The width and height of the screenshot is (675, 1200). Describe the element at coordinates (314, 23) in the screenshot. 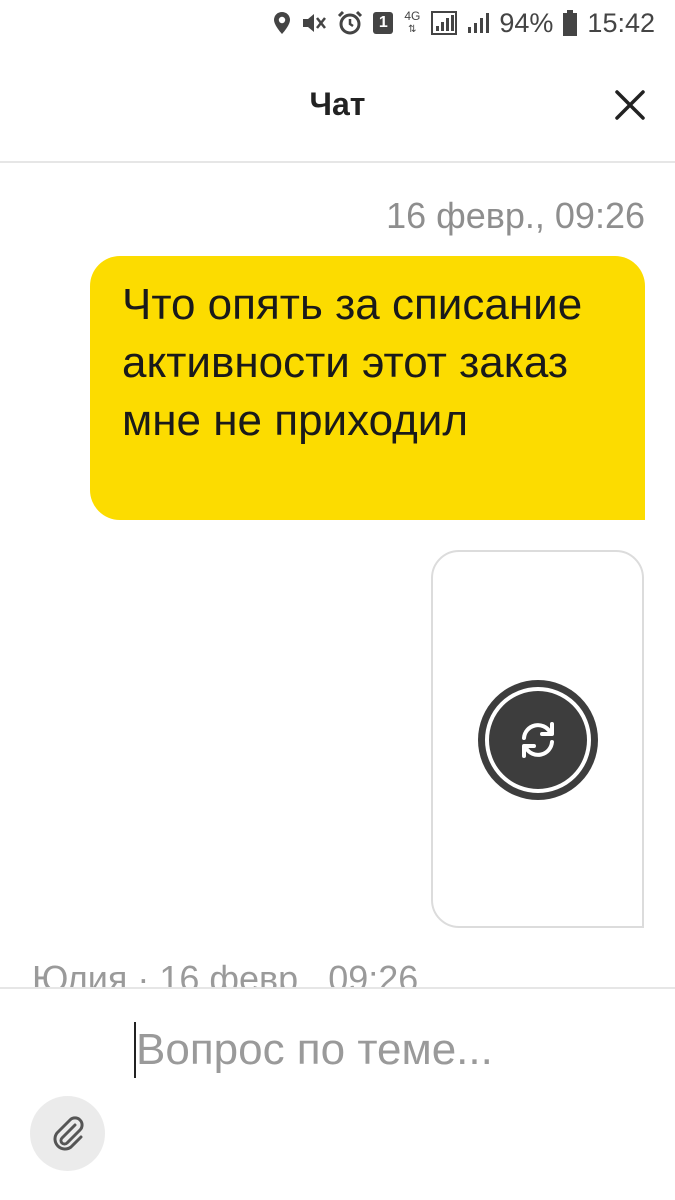

I see `mute-icon` at that location.